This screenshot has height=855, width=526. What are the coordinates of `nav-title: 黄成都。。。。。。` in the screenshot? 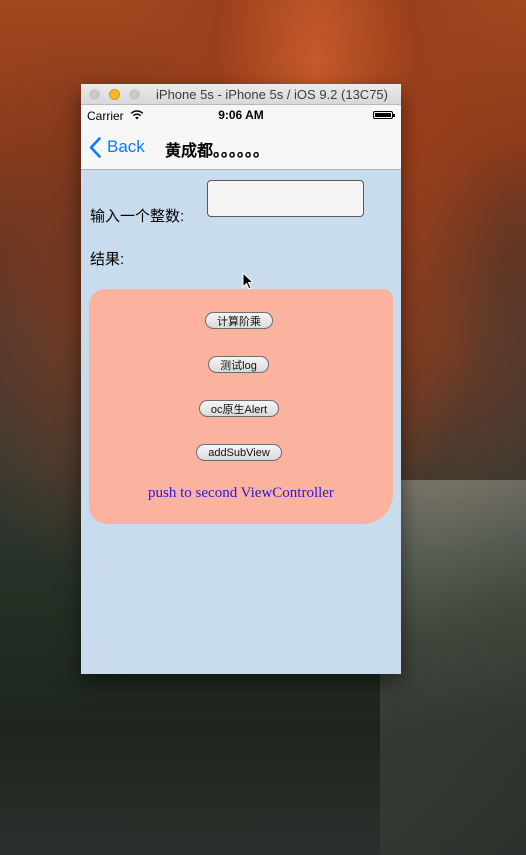 It's located at (217, 151).